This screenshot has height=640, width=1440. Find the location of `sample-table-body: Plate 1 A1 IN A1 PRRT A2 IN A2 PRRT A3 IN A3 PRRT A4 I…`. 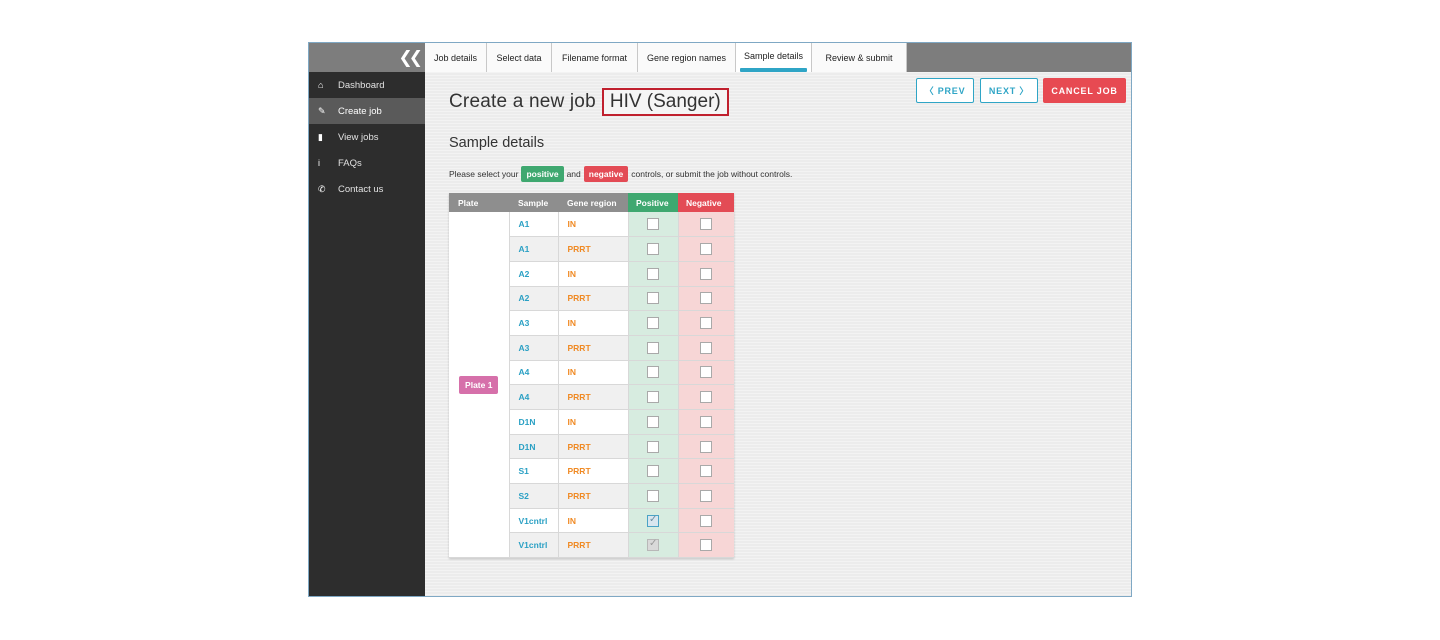

sample-table-body: Plate 1 A1 IN A1 PRRT A2 IN A2 PRRT A3 IN A3 PRRT A4 I… is located at coordinates (591, 385).